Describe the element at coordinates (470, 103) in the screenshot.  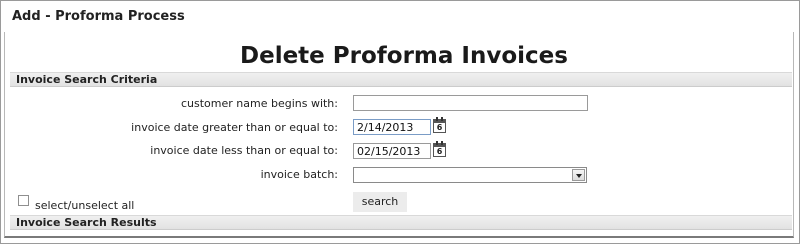
I see `customer-name-input` at that location.